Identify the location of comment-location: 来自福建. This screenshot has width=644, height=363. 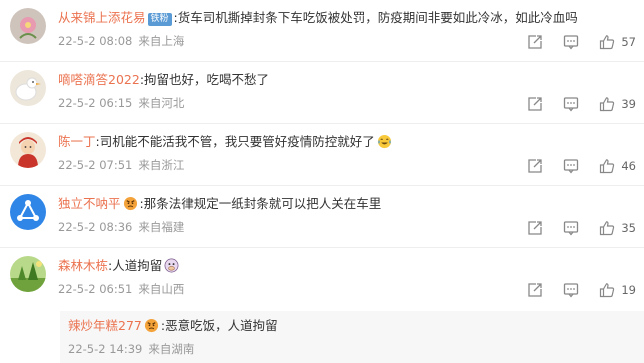
(161, 227).